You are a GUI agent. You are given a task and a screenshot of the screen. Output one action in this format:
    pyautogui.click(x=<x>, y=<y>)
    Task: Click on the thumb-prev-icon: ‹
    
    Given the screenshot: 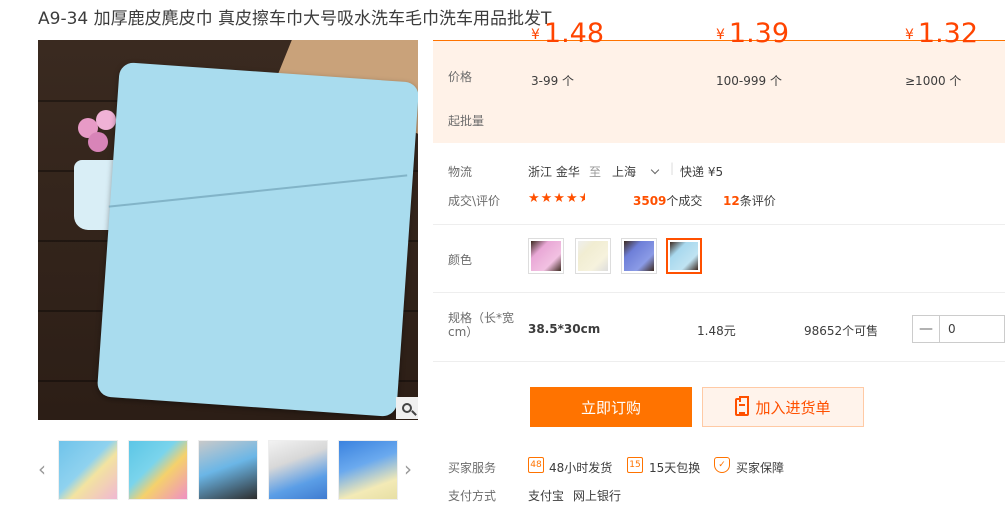 What is the action you would take?
    pyautogui.click(x=42, y=469)
    